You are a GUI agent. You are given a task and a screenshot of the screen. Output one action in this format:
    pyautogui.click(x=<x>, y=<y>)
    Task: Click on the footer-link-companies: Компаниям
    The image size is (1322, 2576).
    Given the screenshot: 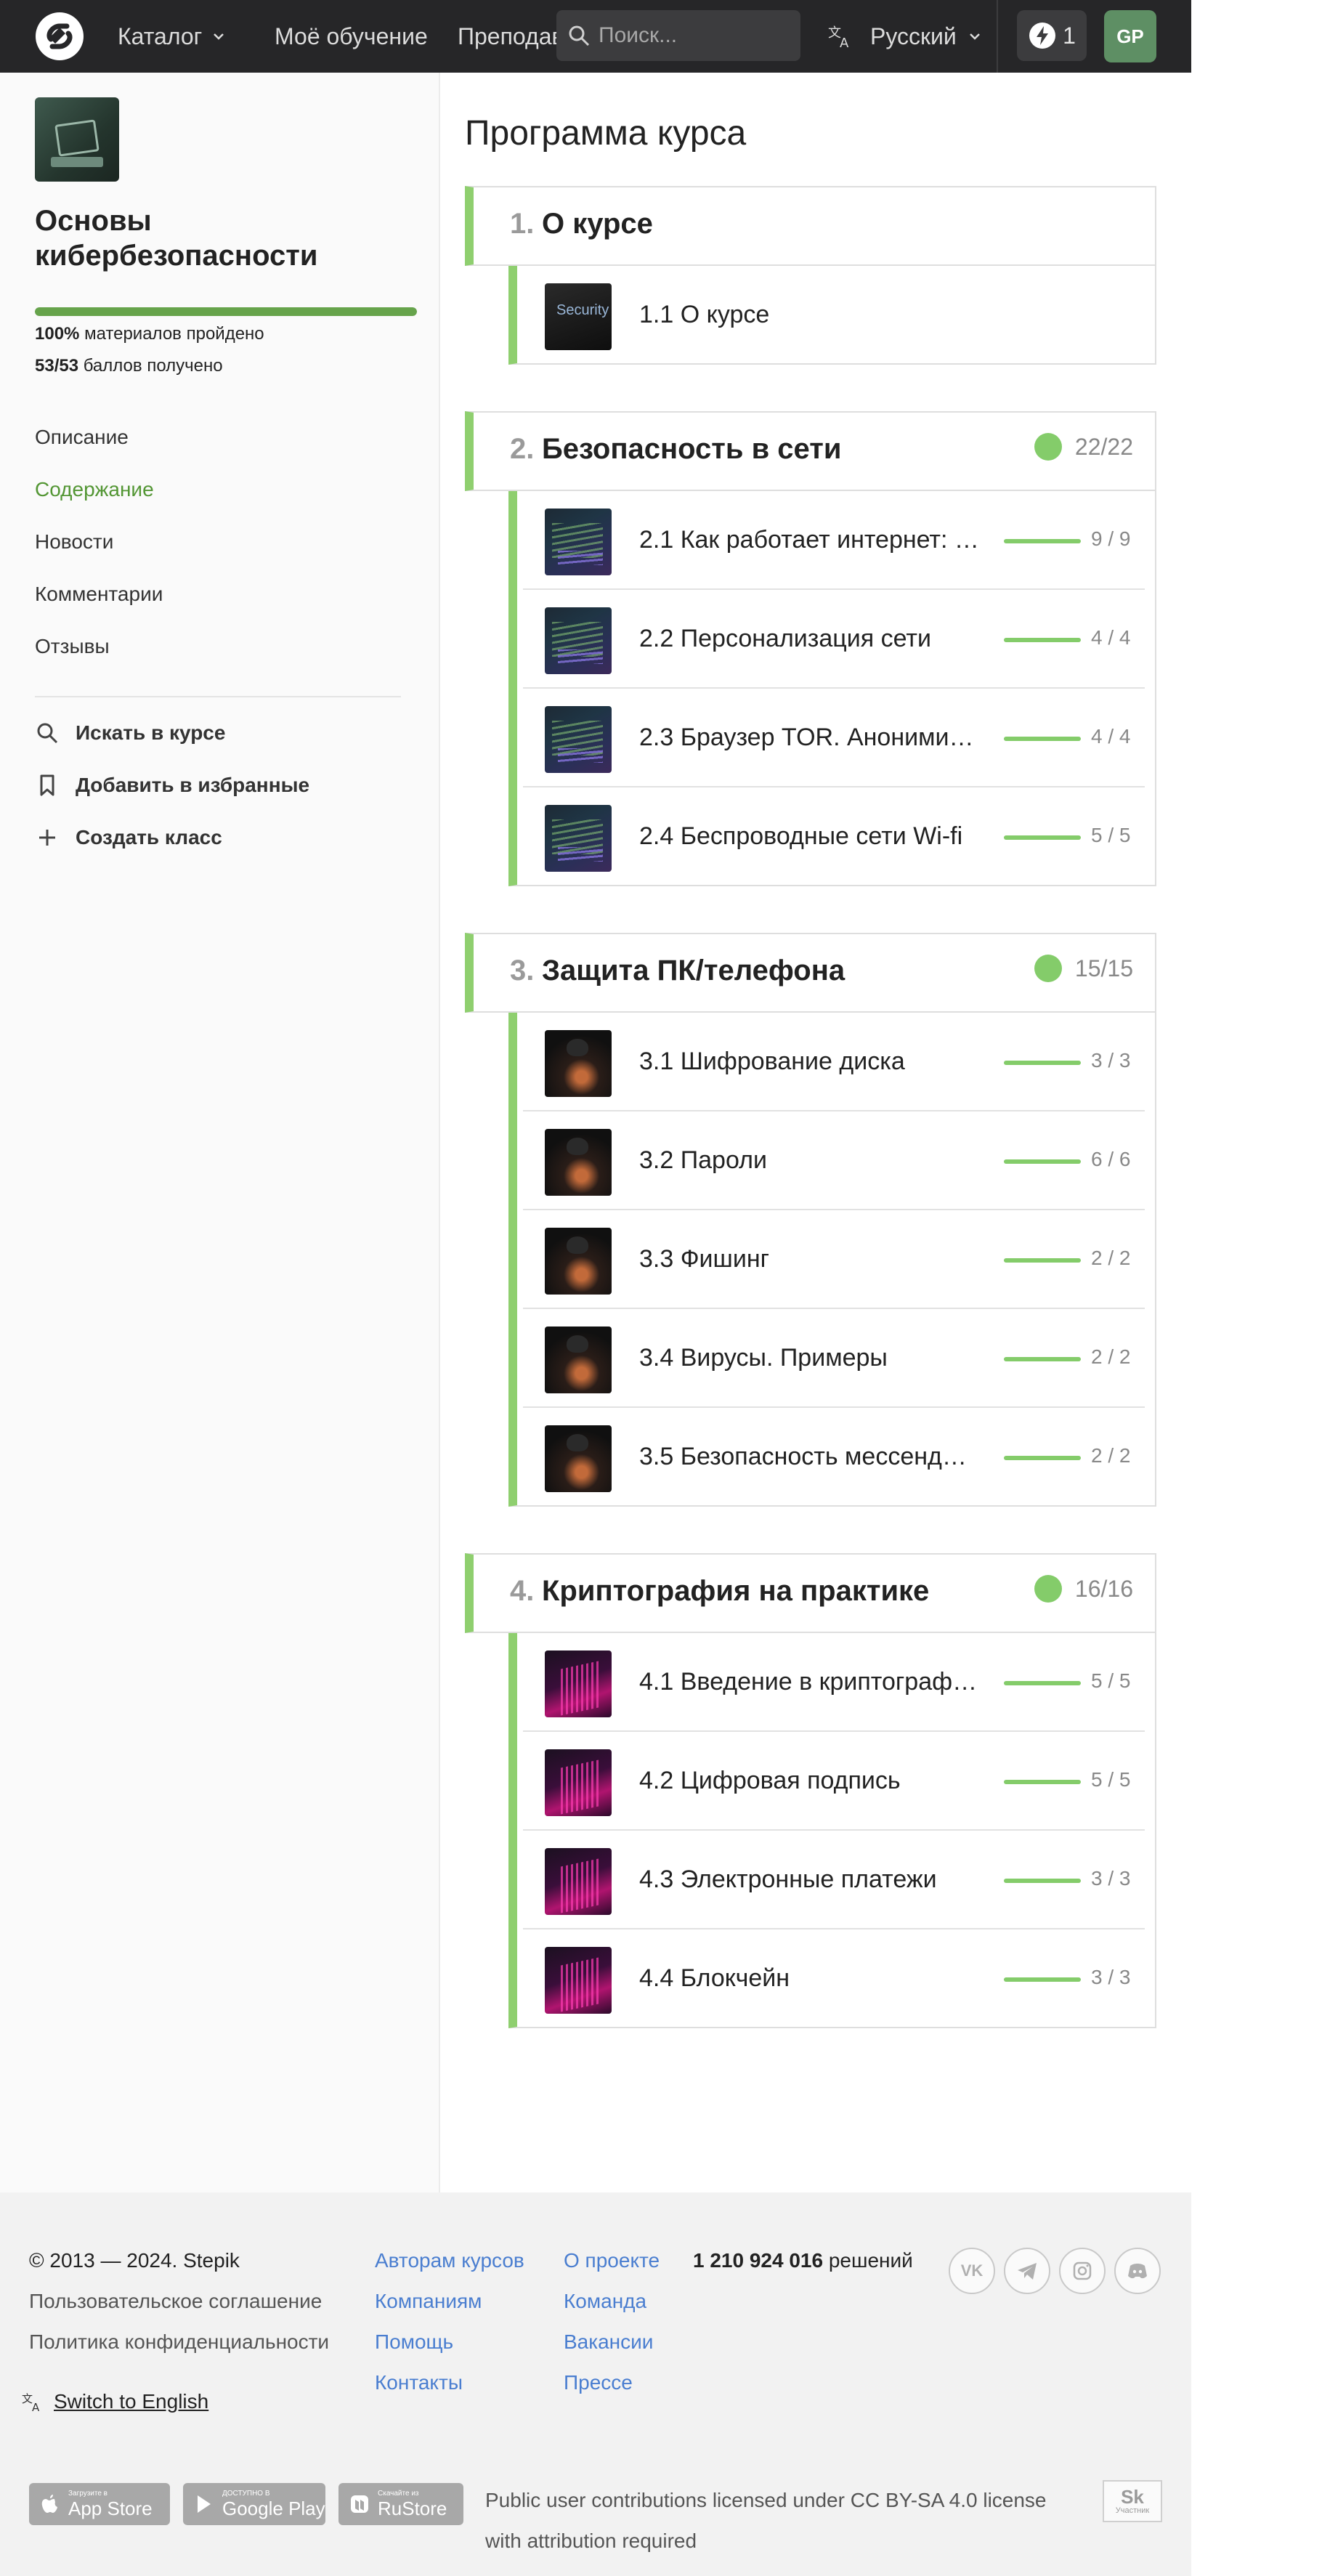 What is the action you would take?
    pyautogui.click(x=428, y=2301)
    